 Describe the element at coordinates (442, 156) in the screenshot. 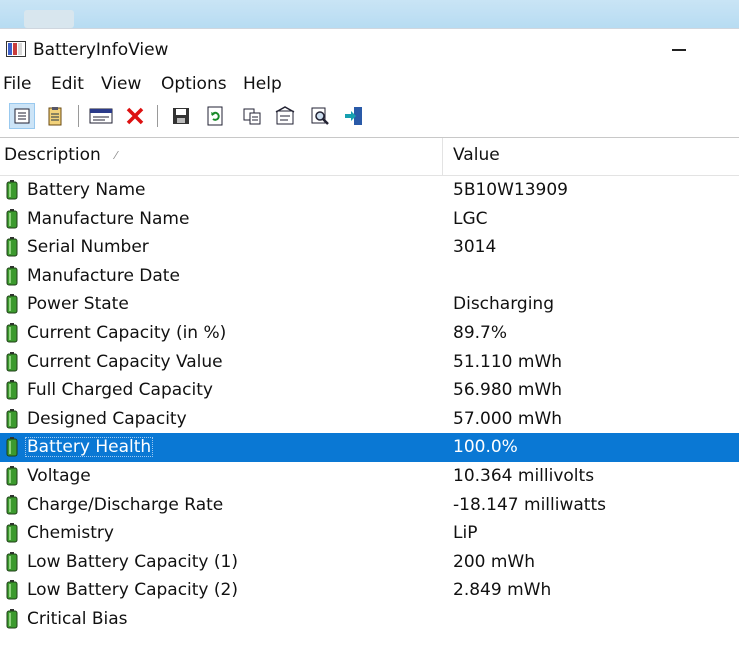

I see `column-divider` at that location.